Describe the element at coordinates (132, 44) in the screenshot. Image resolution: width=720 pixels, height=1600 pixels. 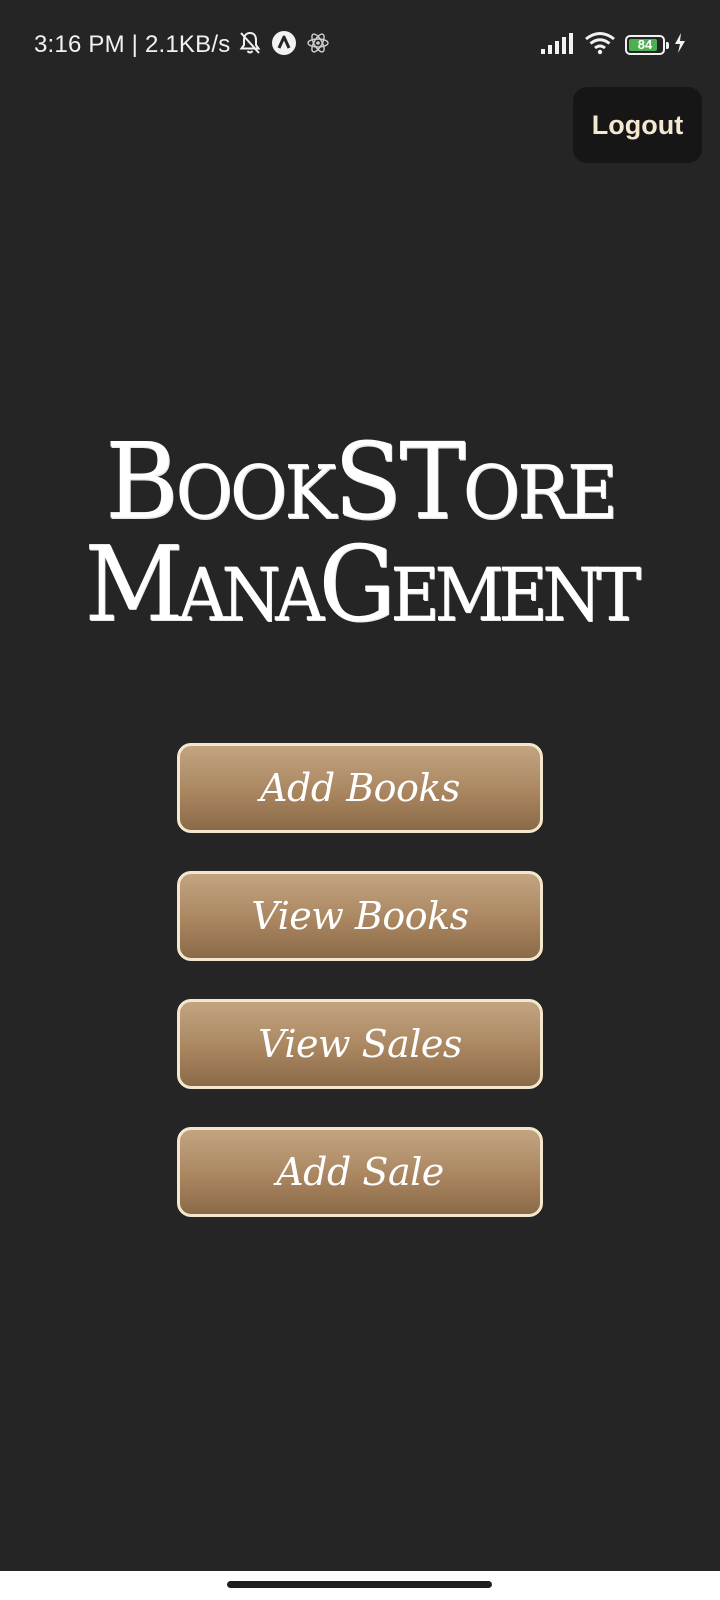
I see `status-time: 3:16 PM | 2.1KB/s` at that location.